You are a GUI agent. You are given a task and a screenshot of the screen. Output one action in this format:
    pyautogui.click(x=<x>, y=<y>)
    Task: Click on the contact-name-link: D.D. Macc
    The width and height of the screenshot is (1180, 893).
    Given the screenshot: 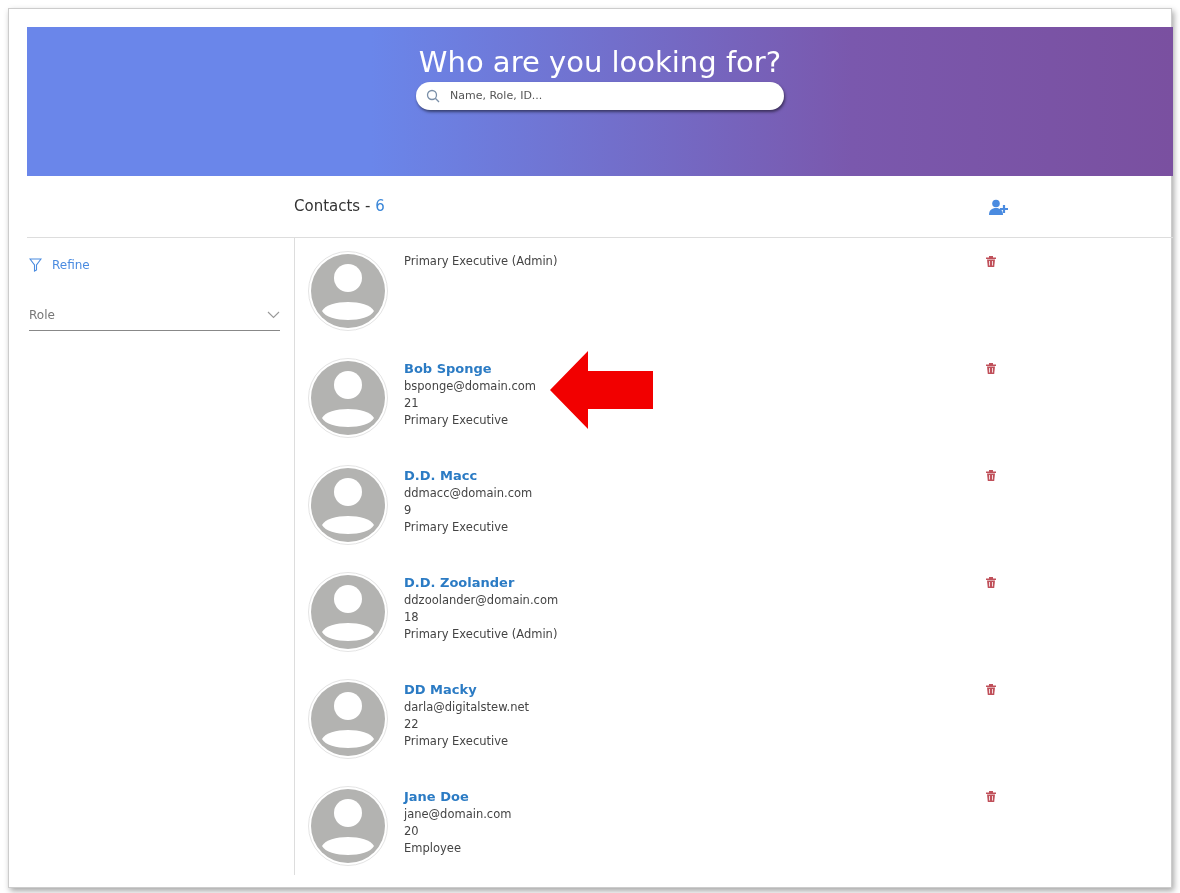 What is the action you would take?
    pyautogui.click(x=441, y=475)
    